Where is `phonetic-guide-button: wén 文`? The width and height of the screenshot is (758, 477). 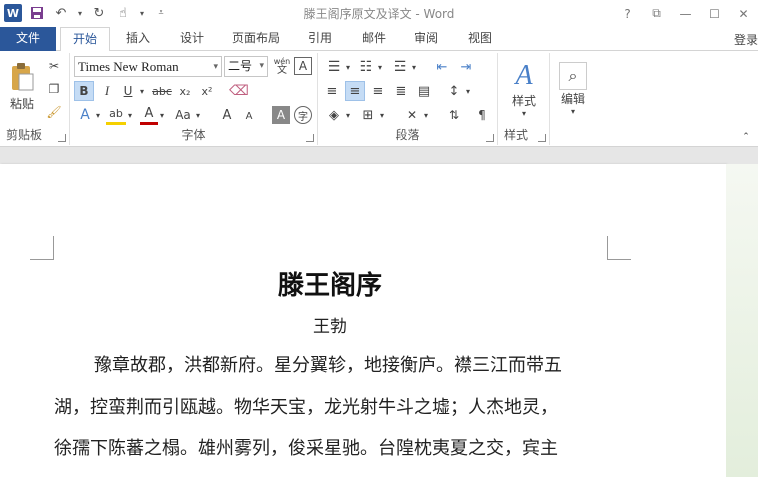
phonetic-guide-button: wén 文 is located at coordinates (282, 66).